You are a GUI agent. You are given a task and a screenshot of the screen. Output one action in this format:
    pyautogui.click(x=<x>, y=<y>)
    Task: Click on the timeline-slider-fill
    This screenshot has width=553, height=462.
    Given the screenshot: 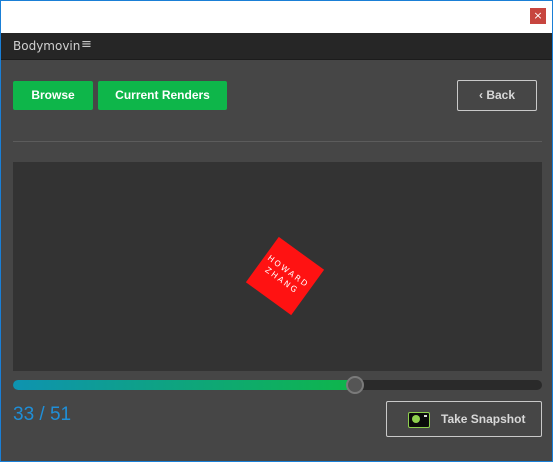 What is the action you would take?
    pyautogui.click(x=184, y=385)
    